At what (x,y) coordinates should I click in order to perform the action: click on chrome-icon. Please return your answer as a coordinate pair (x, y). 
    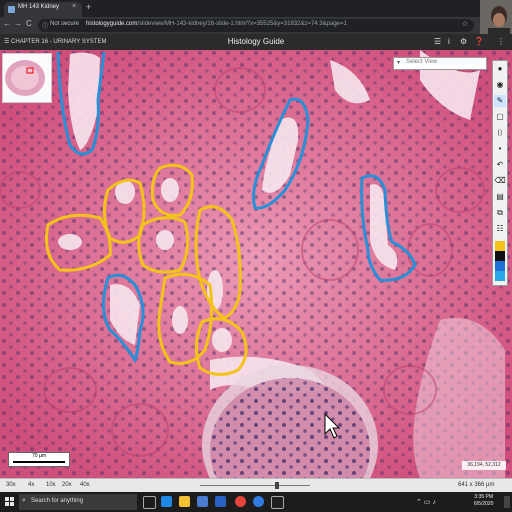
    Looking at the image, I should click on (240, 501).